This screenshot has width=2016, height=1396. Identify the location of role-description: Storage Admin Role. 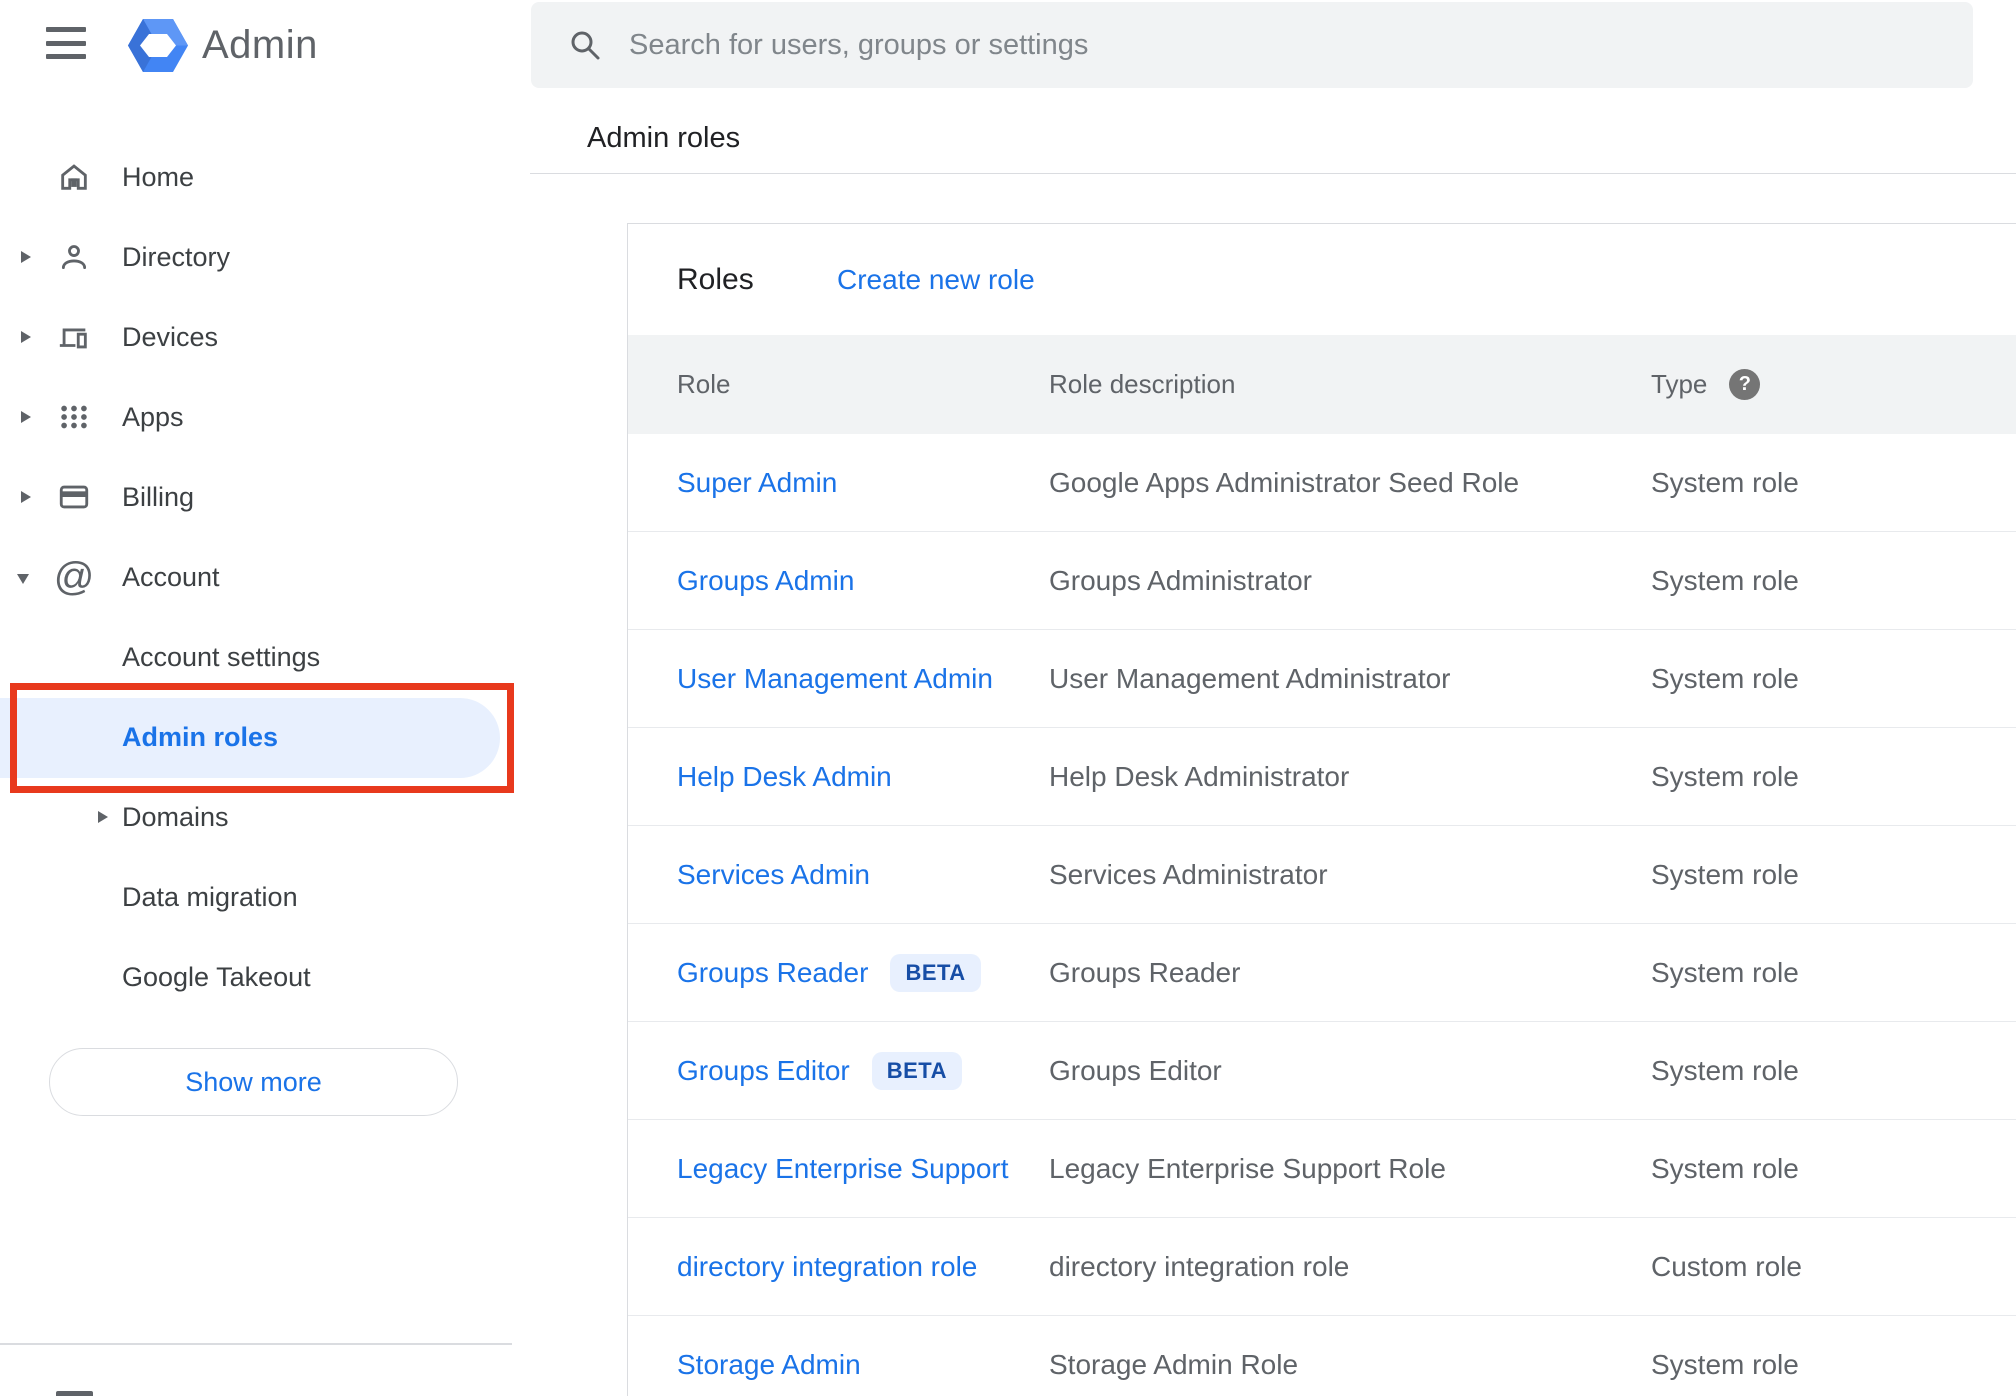
(1174, 1364).